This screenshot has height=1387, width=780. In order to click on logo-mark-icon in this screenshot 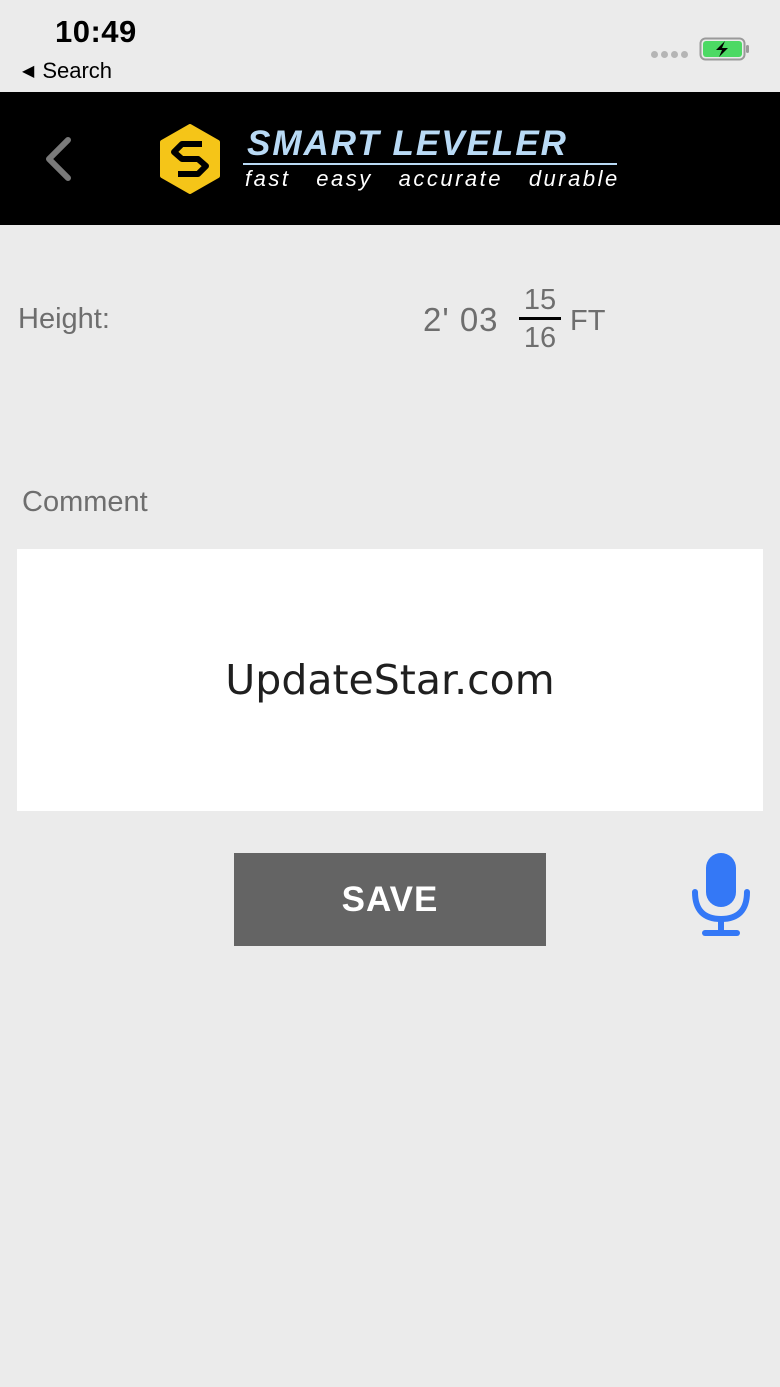, I will do `click(190, 159)`.